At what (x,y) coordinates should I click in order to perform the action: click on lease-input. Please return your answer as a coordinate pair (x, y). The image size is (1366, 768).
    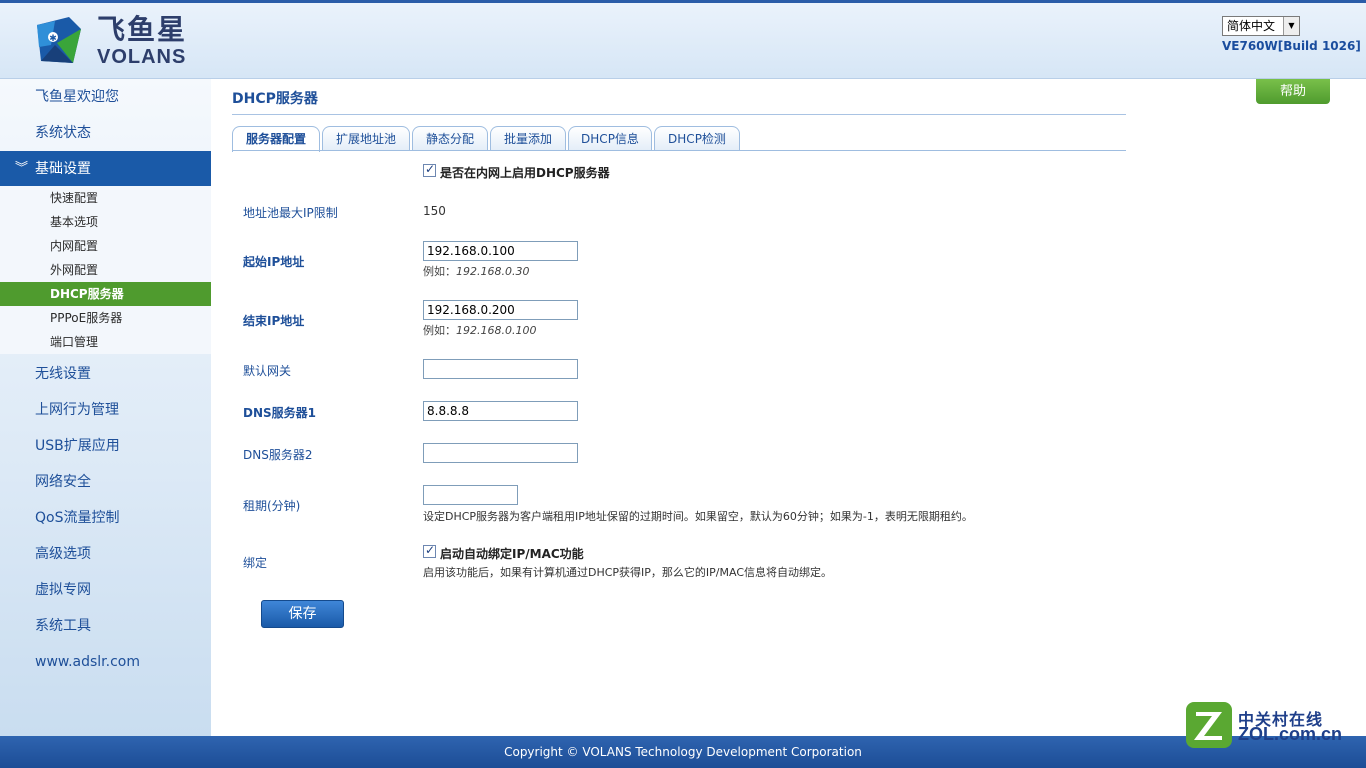
    Looking at the image, I should click on (470, 495).